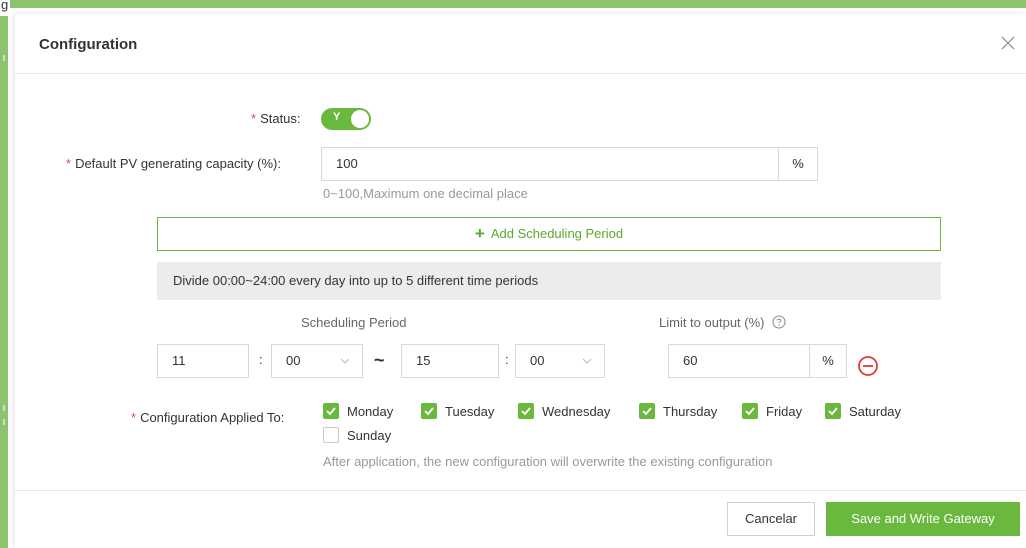 Image resolution: width=1026 pixels, height=548 pixels. What do you see at coordinates (550, 164) in the screenshot?
I see `pv-capacity-input: 100` at bounding box center [550, 164].